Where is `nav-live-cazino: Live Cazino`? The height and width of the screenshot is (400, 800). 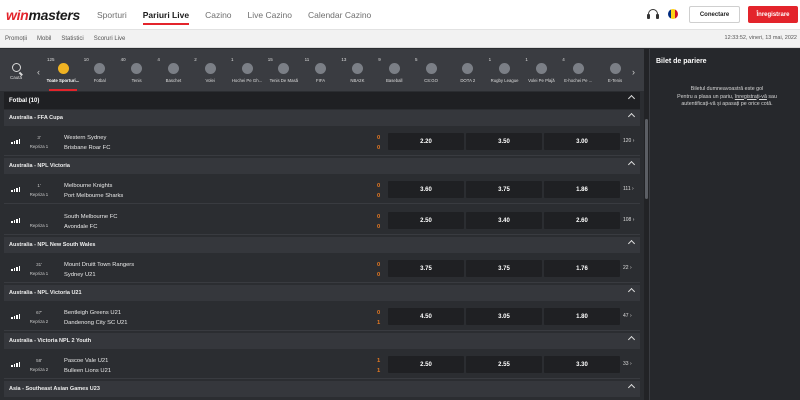
nav-live-cazino: Live Cazino is located at coordinates (270, 15).